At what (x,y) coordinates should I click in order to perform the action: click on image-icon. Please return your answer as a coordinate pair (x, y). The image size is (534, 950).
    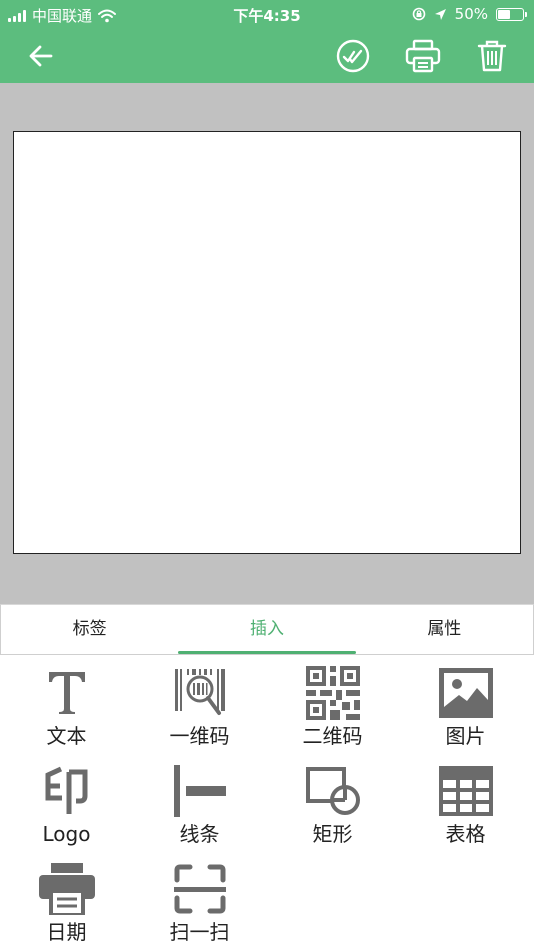
    Looking at the image, I should click on (465, 693).